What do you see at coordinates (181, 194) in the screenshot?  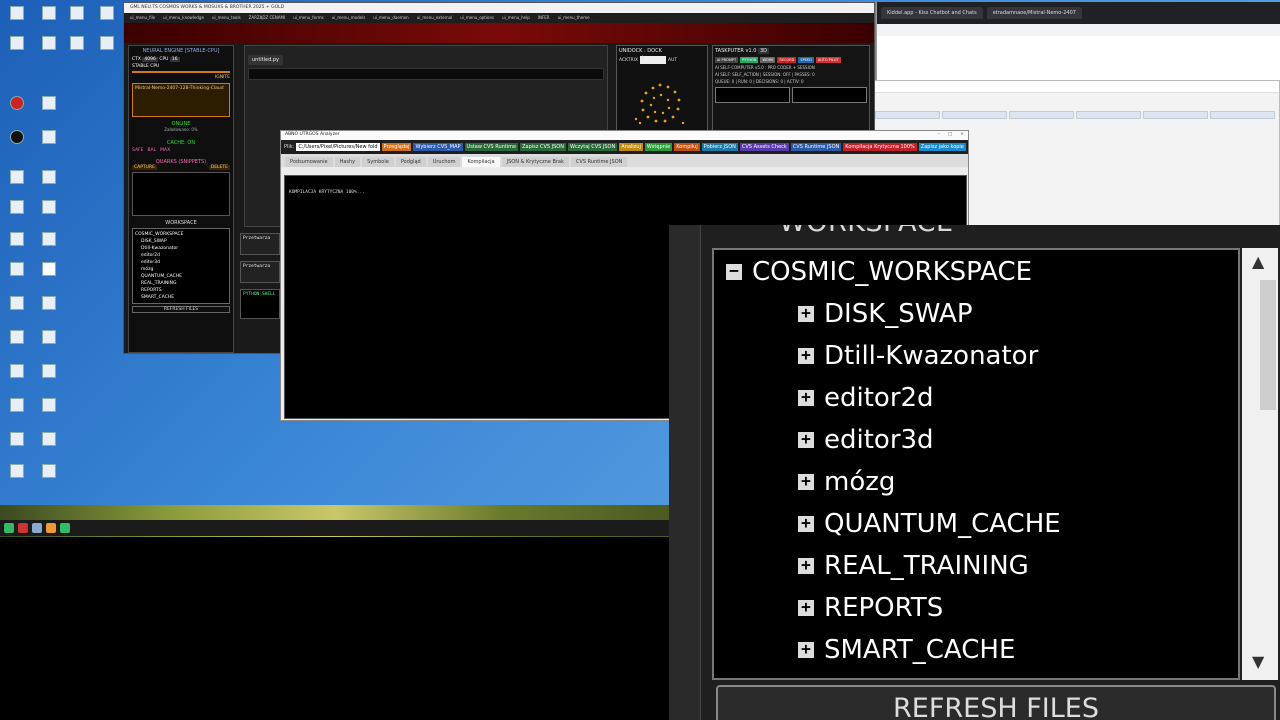 I see `quarks-list` at bounding box center [181, 194].